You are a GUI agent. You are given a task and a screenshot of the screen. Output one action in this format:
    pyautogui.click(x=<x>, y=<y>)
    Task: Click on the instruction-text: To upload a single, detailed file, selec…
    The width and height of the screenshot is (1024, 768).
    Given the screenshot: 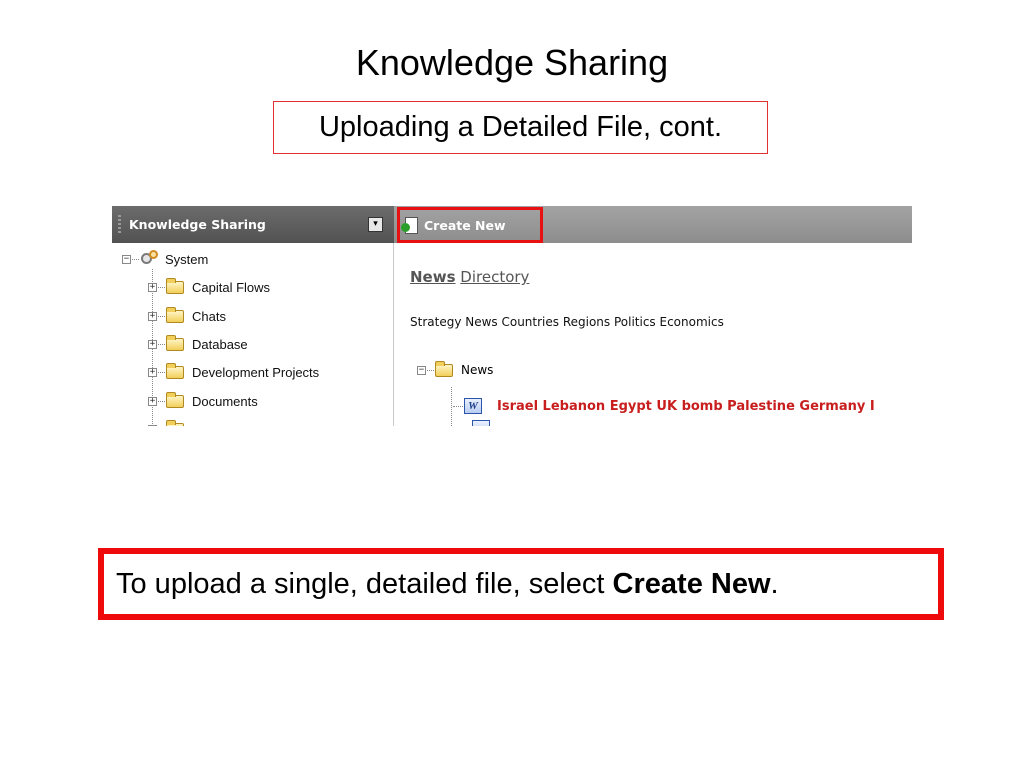 What is the action you would take?
    pyautogui.click(x=447, y=584)
    